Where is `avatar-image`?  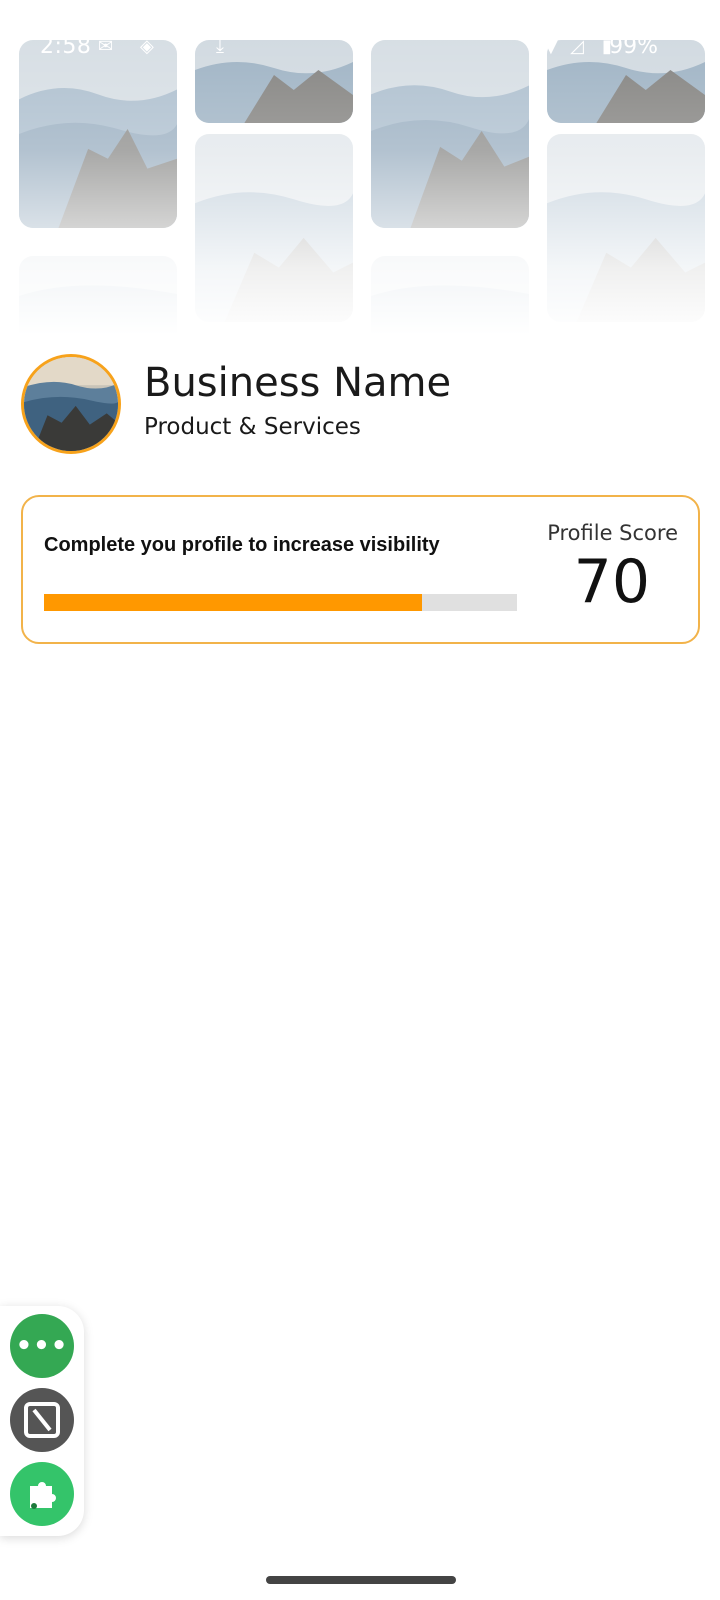
avatar-image is located at coordinates (71, 404).